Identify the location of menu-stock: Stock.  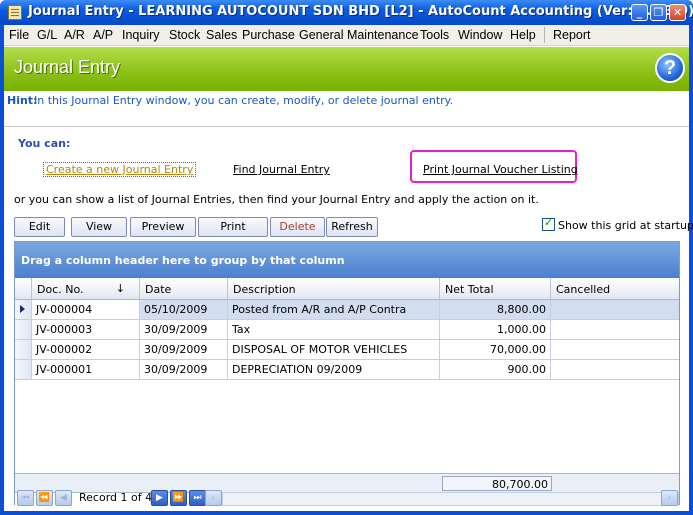
(184, 35).